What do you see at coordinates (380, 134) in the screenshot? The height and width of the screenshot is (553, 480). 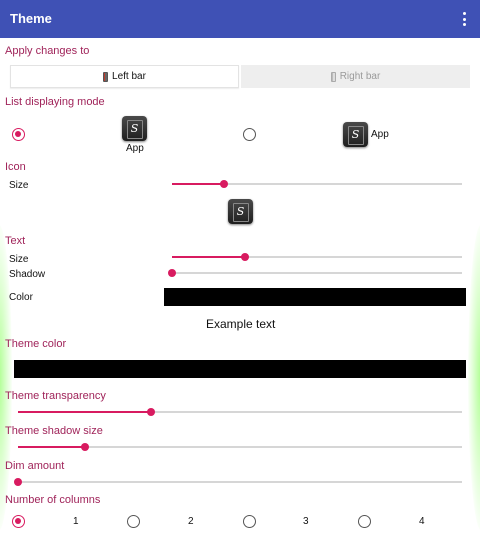 I see `list-mode-label-2: App` at bounding box center [380, 134].